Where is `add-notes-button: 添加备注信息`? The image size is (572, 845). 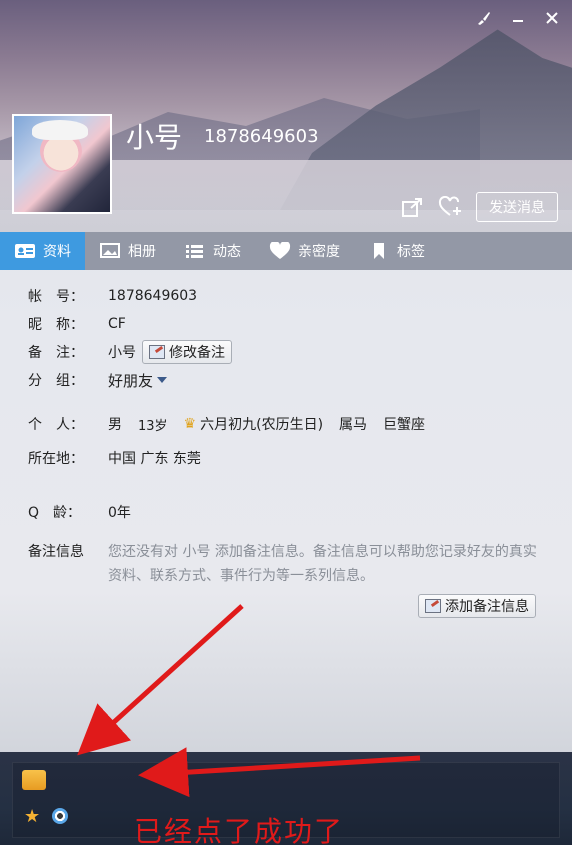 add-notes-button: 添加备注信息 is located at coordinates (477, 606).